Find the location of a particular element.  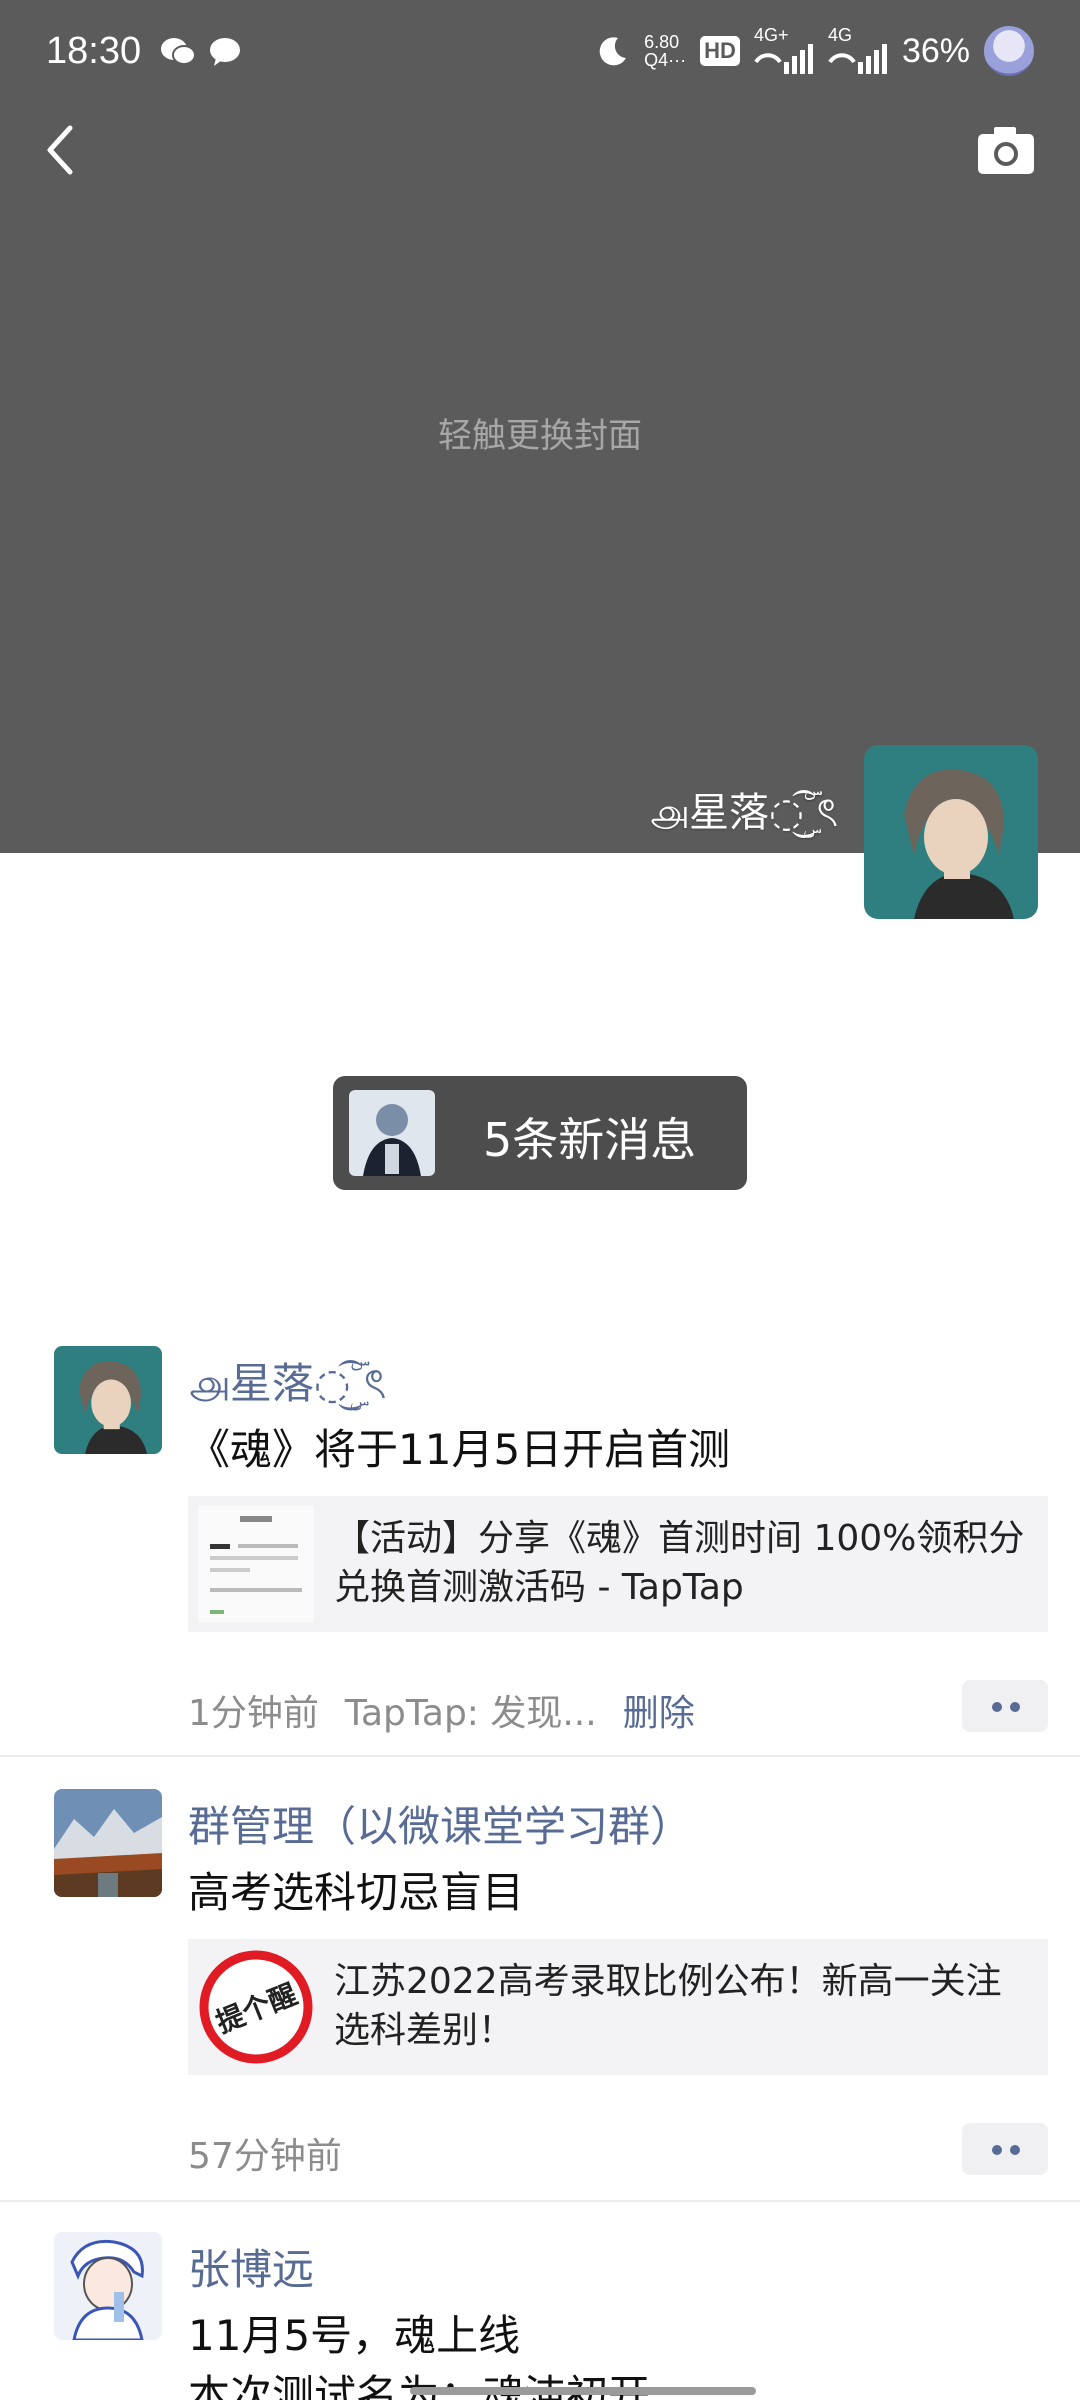

new-messages-badge: 5条新消息 is located at coordinates (540, 1133).